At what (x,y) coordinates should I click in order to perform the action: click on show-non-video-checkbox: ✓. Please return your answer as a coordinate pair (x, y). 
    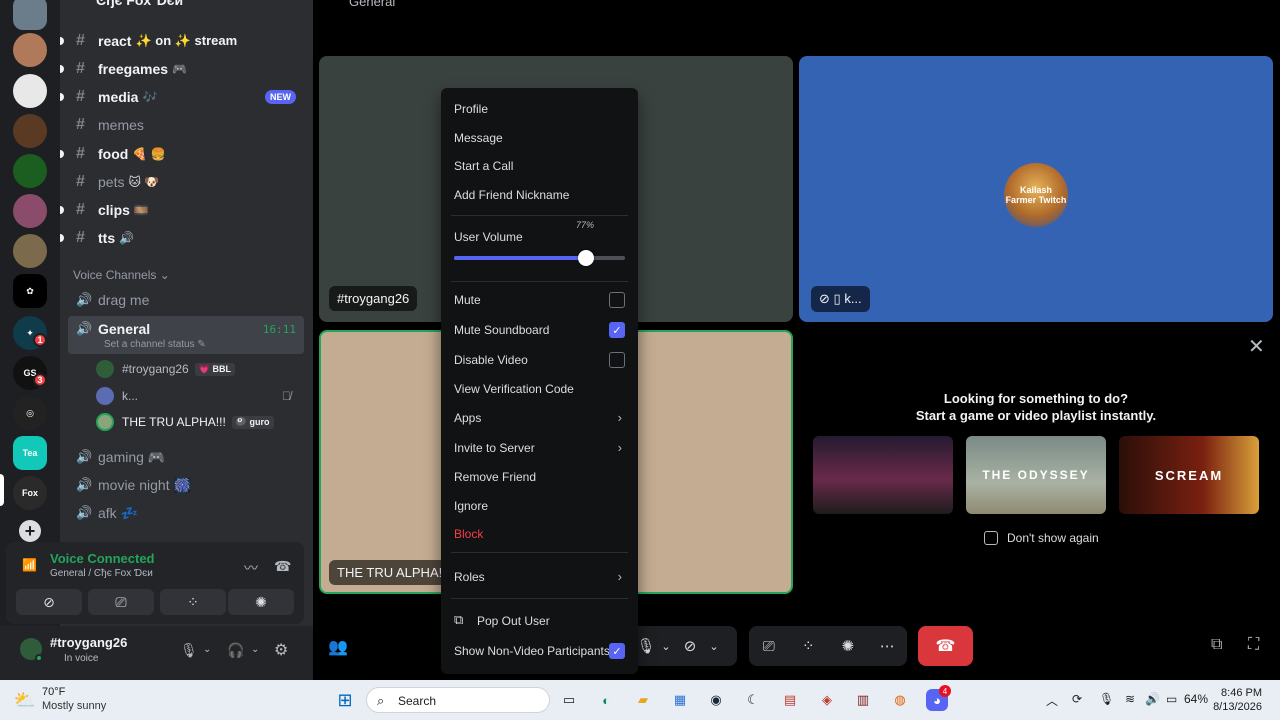
    Looking at the image, I should click on (617, 651).